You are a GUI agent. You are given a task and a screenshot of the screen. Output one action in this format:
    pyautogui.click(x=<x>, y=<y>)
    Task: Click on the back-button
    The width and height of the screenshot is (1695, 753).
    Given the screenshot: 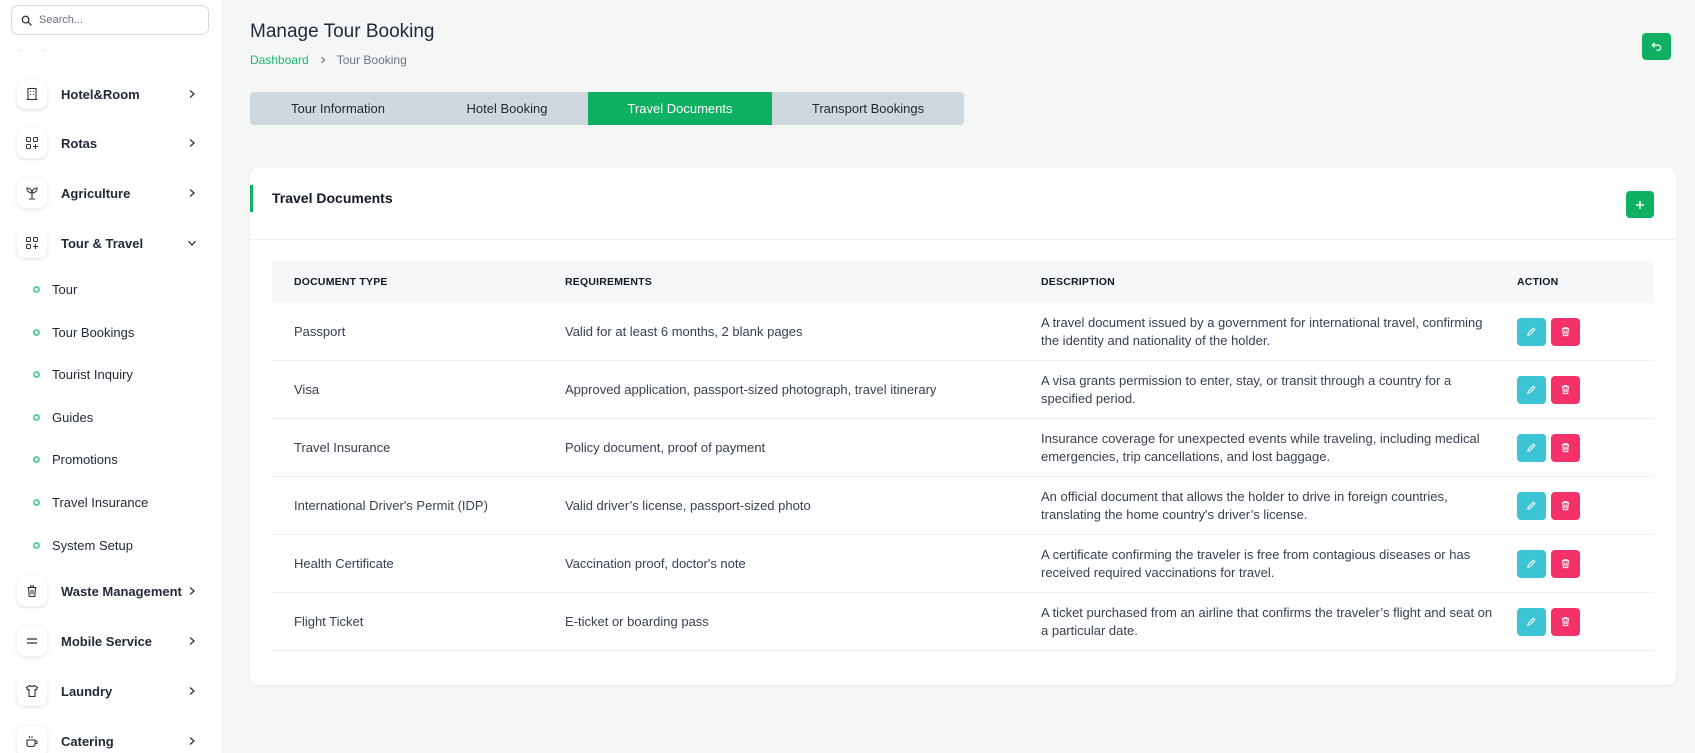 What is the action you would take?
    pyautogui.click(x=1656, y=46)
    